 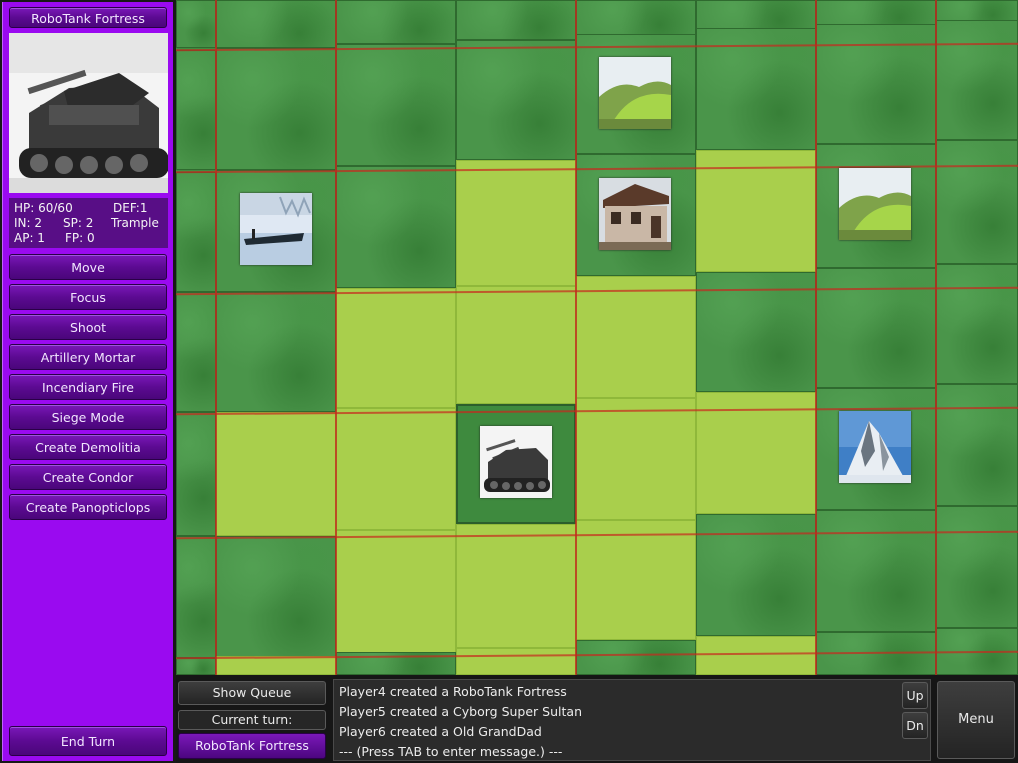 I want to click on house-structure, so click(x=635, y=214).